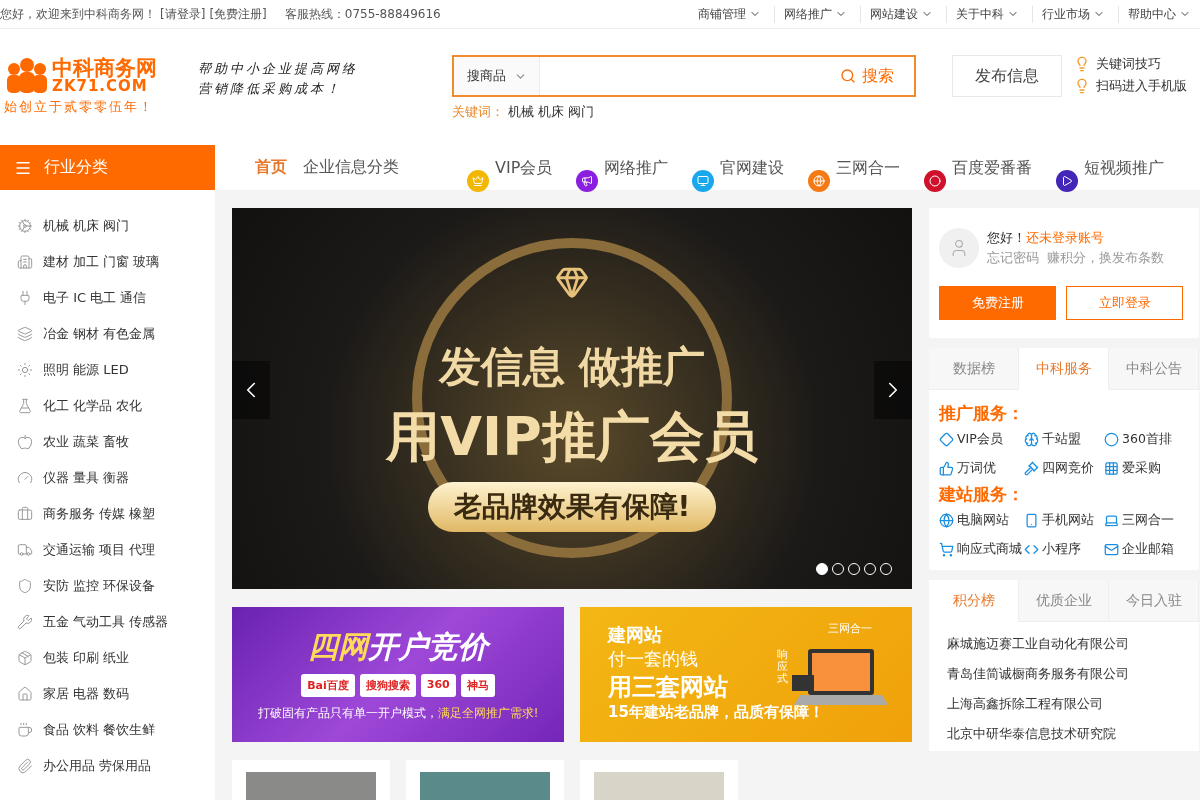  I want to click on hotline-text: 客服热线：0755-88849616, so click(362, 14).